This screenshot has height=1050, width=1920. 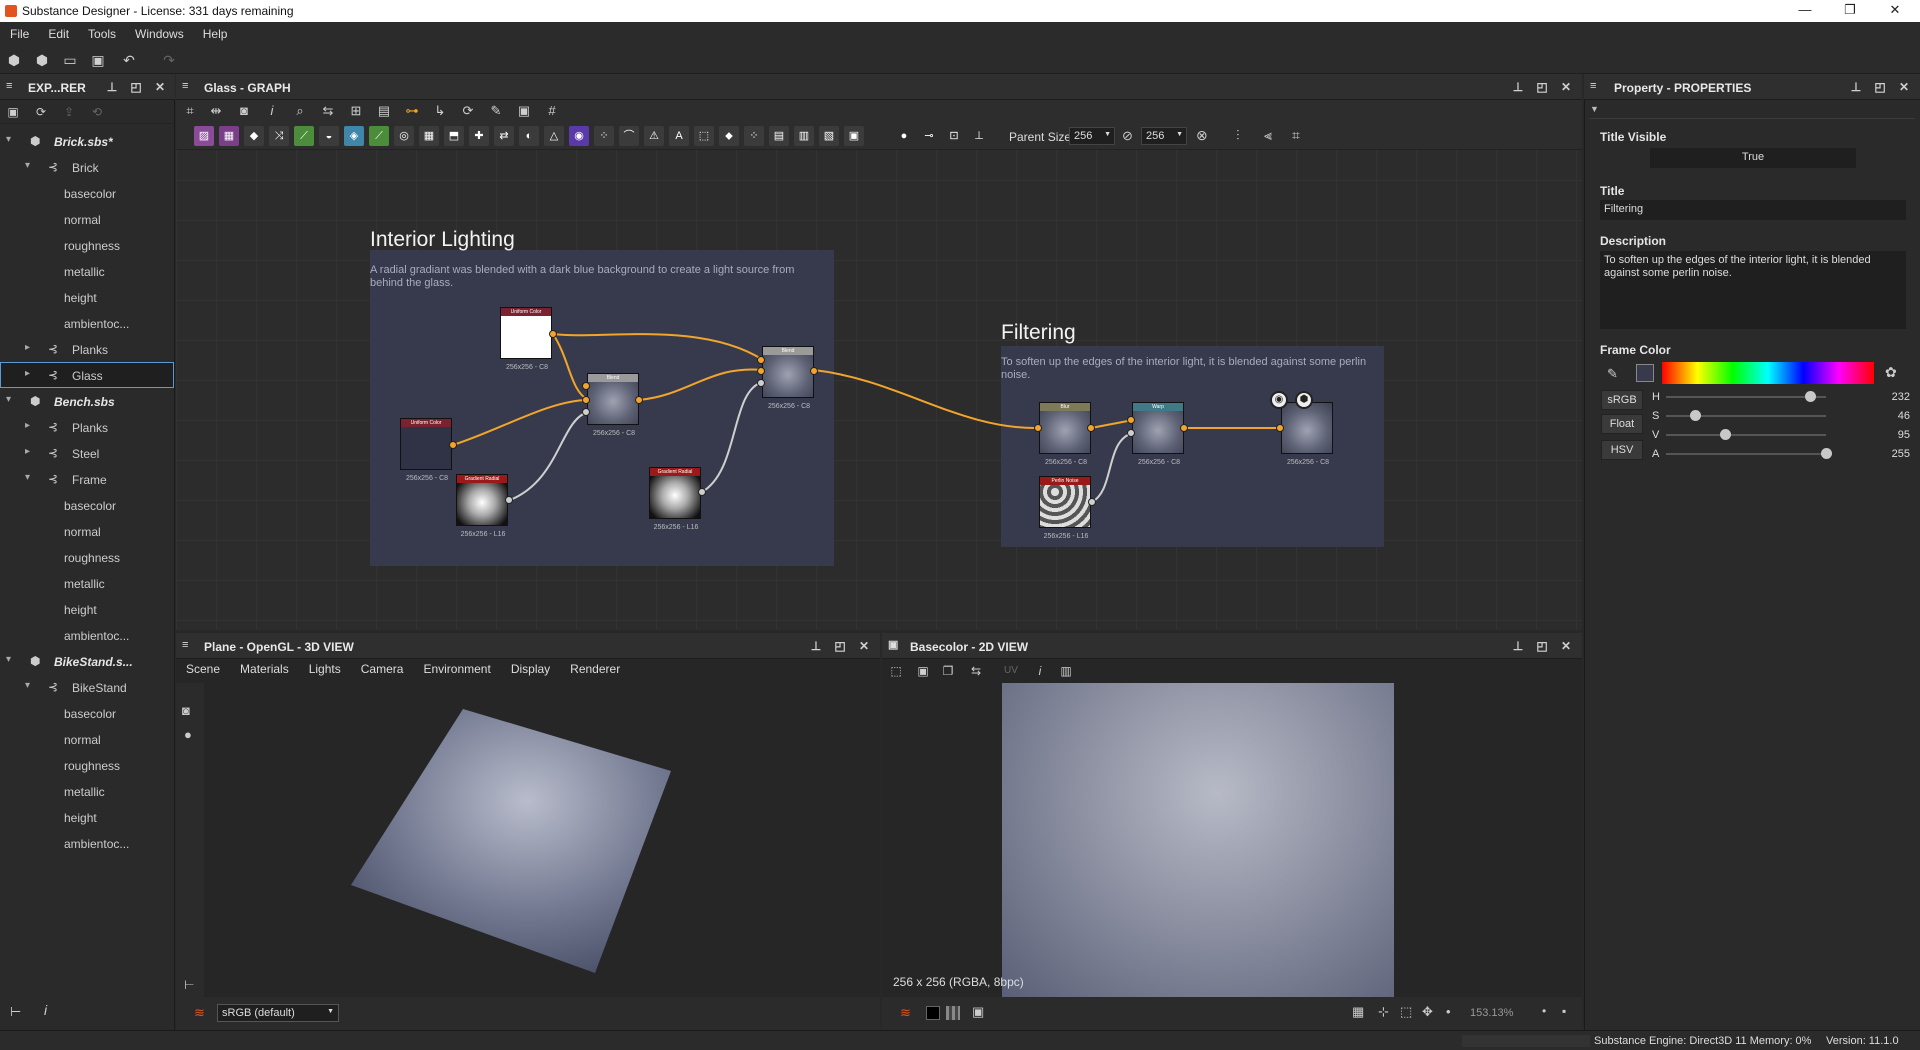 I want to click on color-swatch, so click(x=1645, y=373).